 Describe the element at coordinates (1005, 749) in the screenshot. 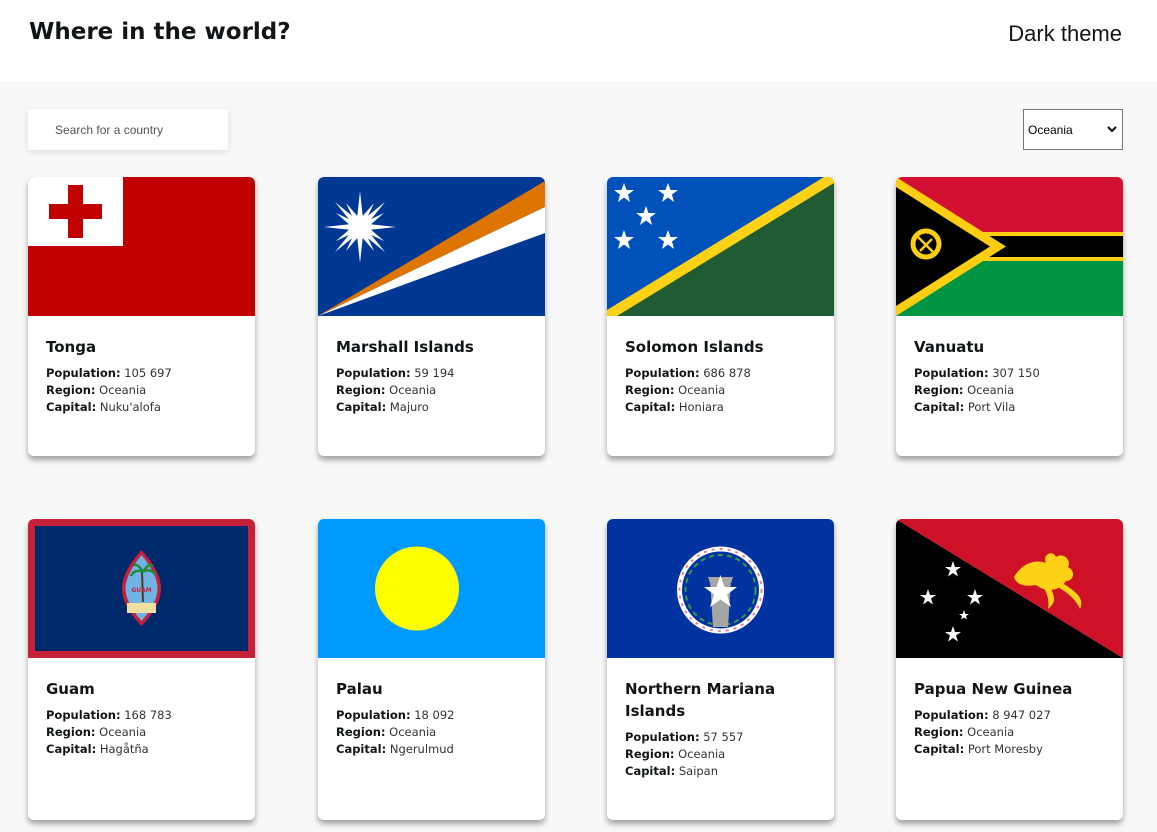

I see `capital-value: Port Moresby` at that location.